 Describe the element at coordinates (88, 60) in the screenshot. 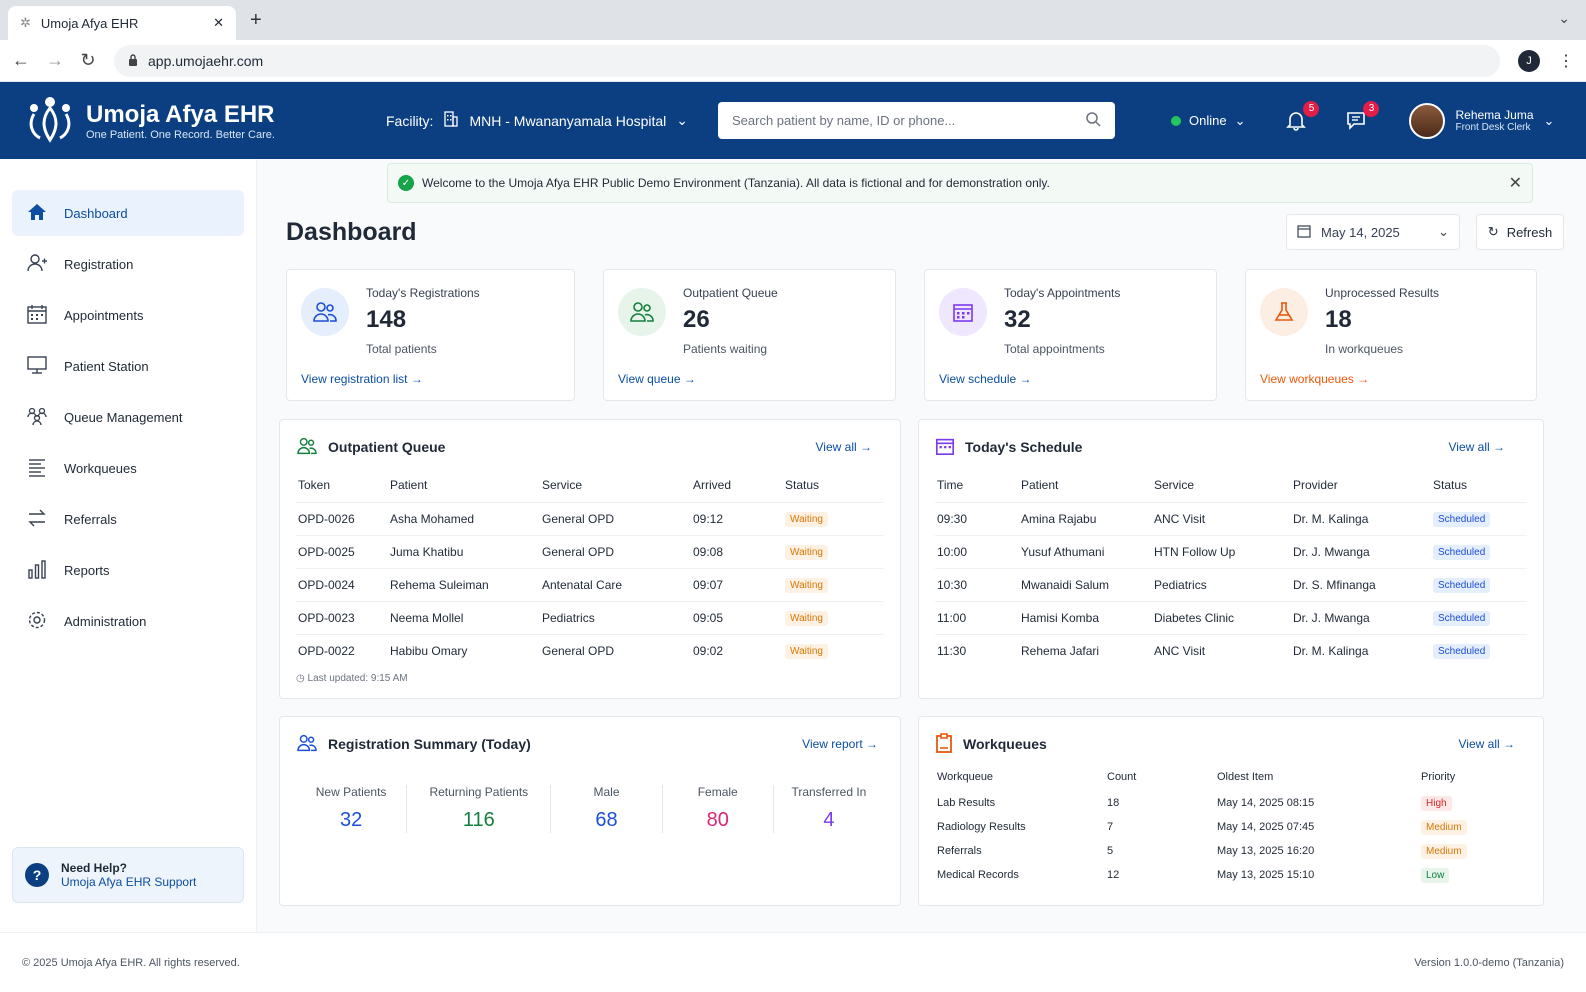

I see `reload-icon: ↻` at that location.